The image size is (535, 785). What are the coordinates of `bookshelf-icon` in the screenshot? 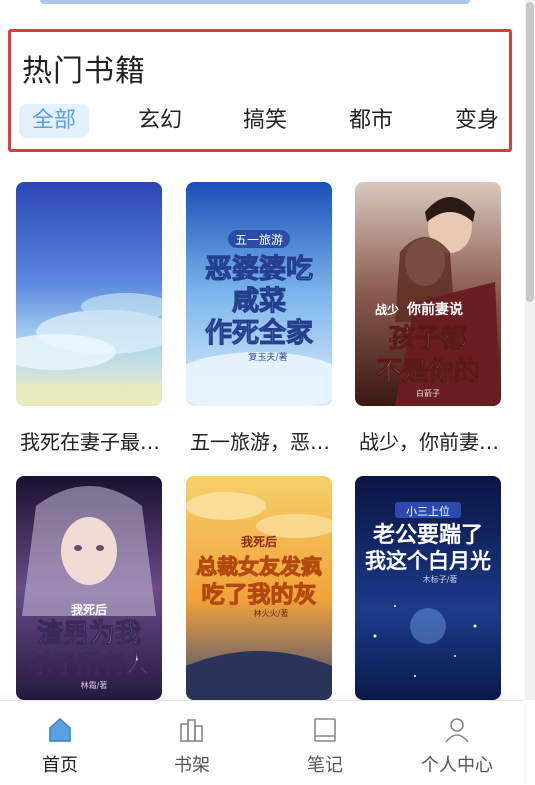 It's located at (192, 730).